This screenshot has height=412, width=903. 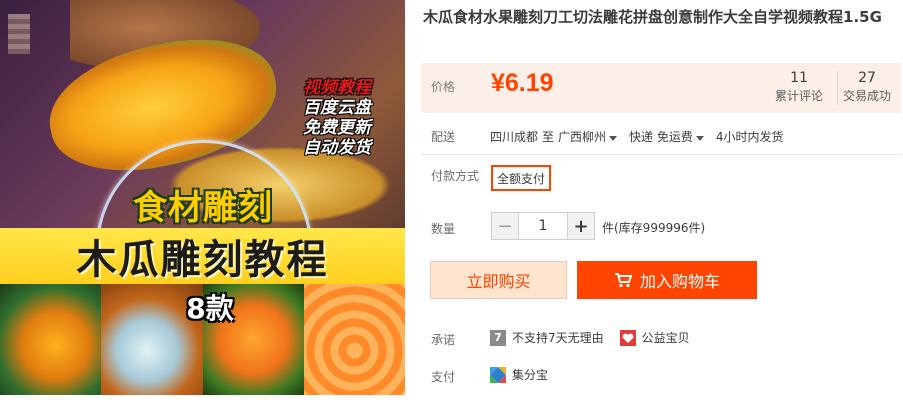 I want to click on charity-heart-icon, so click(x=627, y=337).